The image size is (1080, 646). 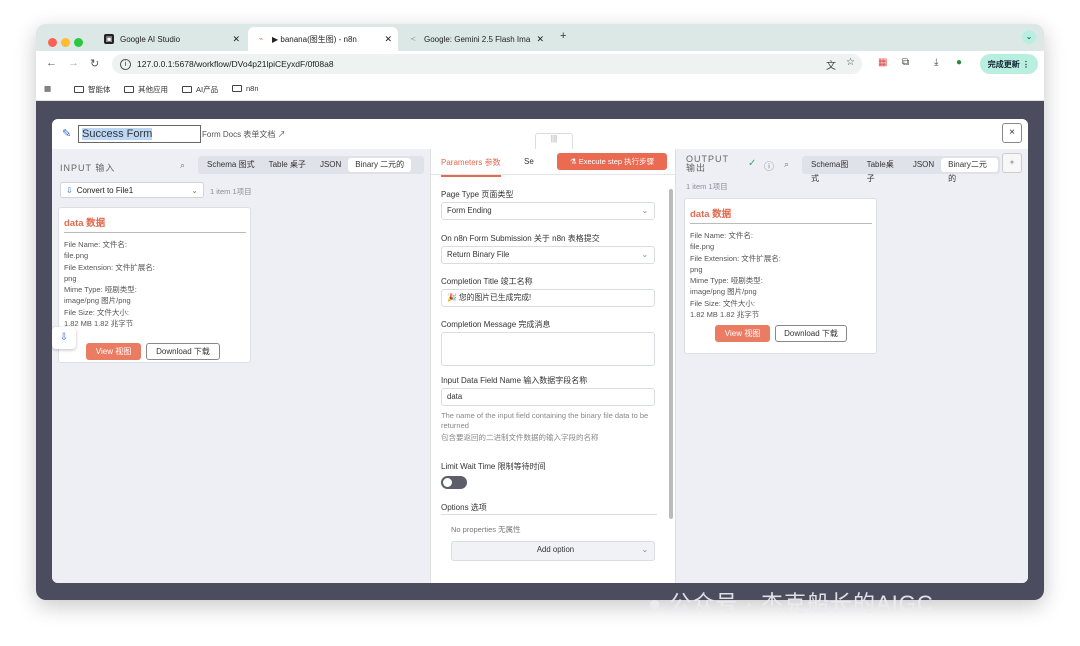 What do you see at coordinates (548, 255) in the screenshot?
I see `on-submit-select: Return Binary File ⌄` at bounding box center [548, 255].